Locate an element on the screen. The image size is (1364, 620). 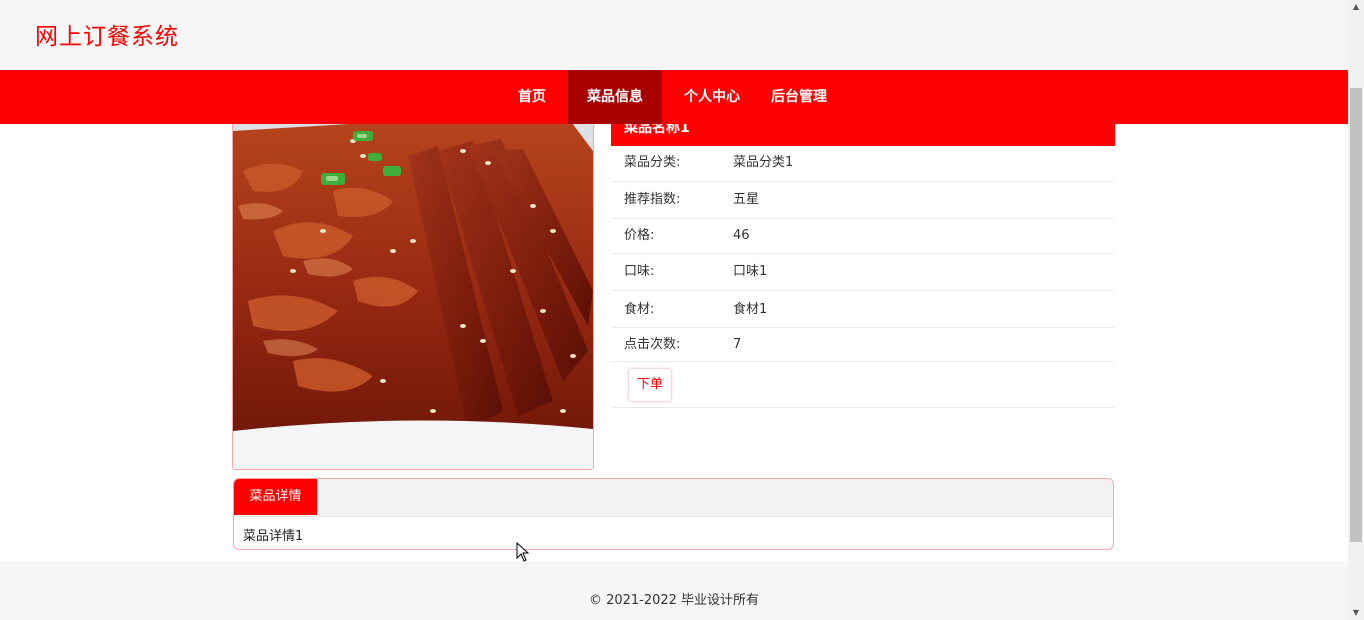
category-value: 菜品分类1 is located at coordinates (763, 162).